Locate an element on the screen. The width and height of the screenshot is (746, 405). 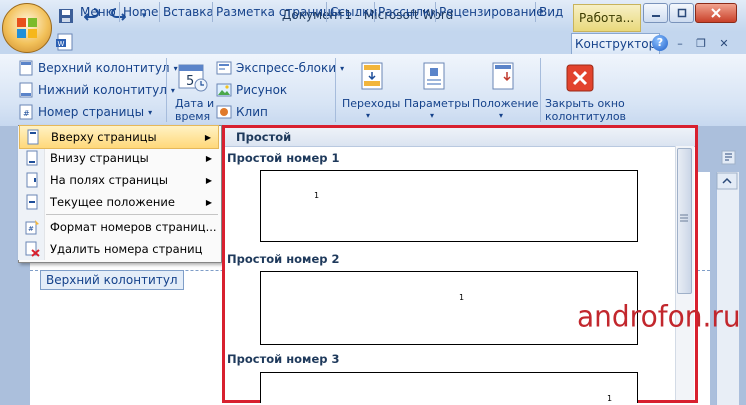
tab-home: Home is located at coordinates (140, 12).